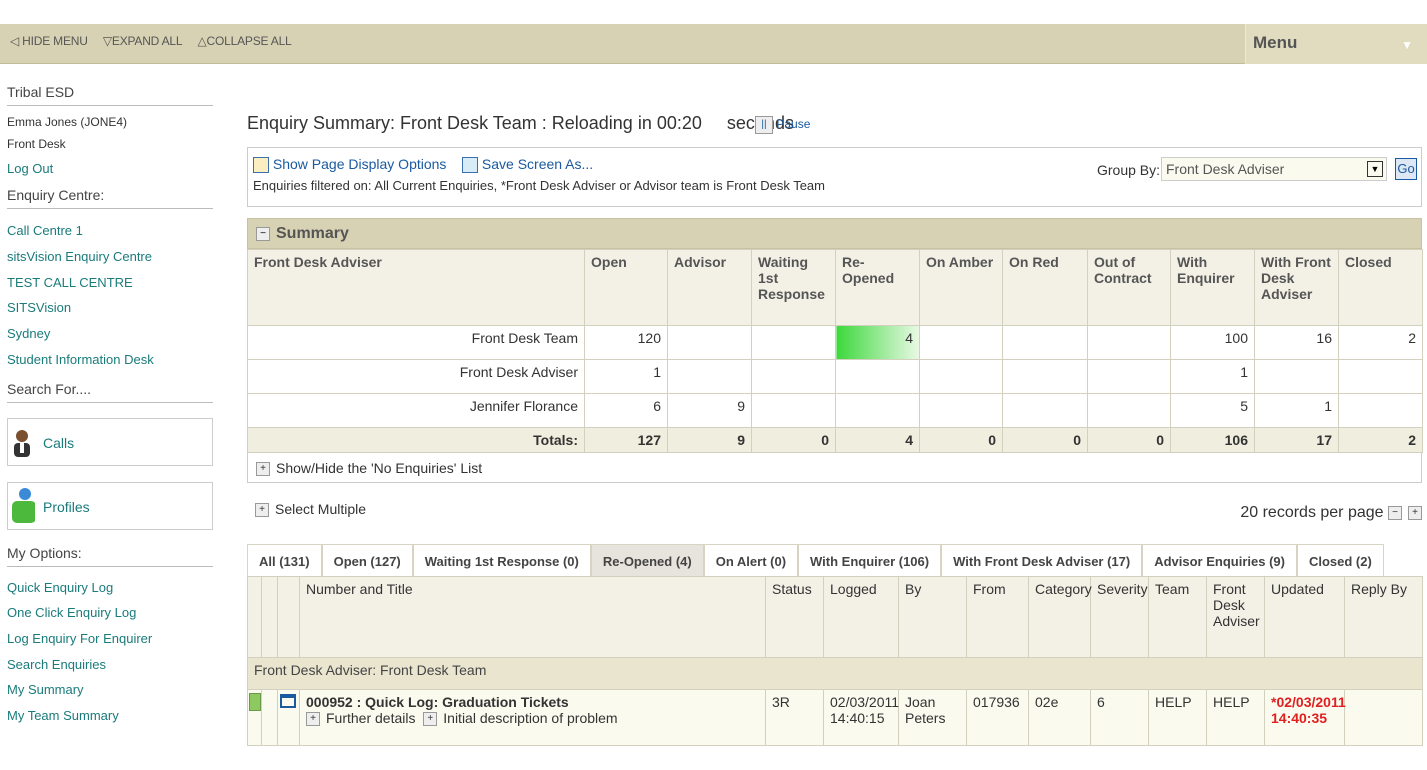 This screenshot has height=770, width=1427. What do you see at coordinates (1219, 560) in the screenshot?
I see `tab-advisor: Advisor Enquiries (9)` at bounding box center [1219, 560].